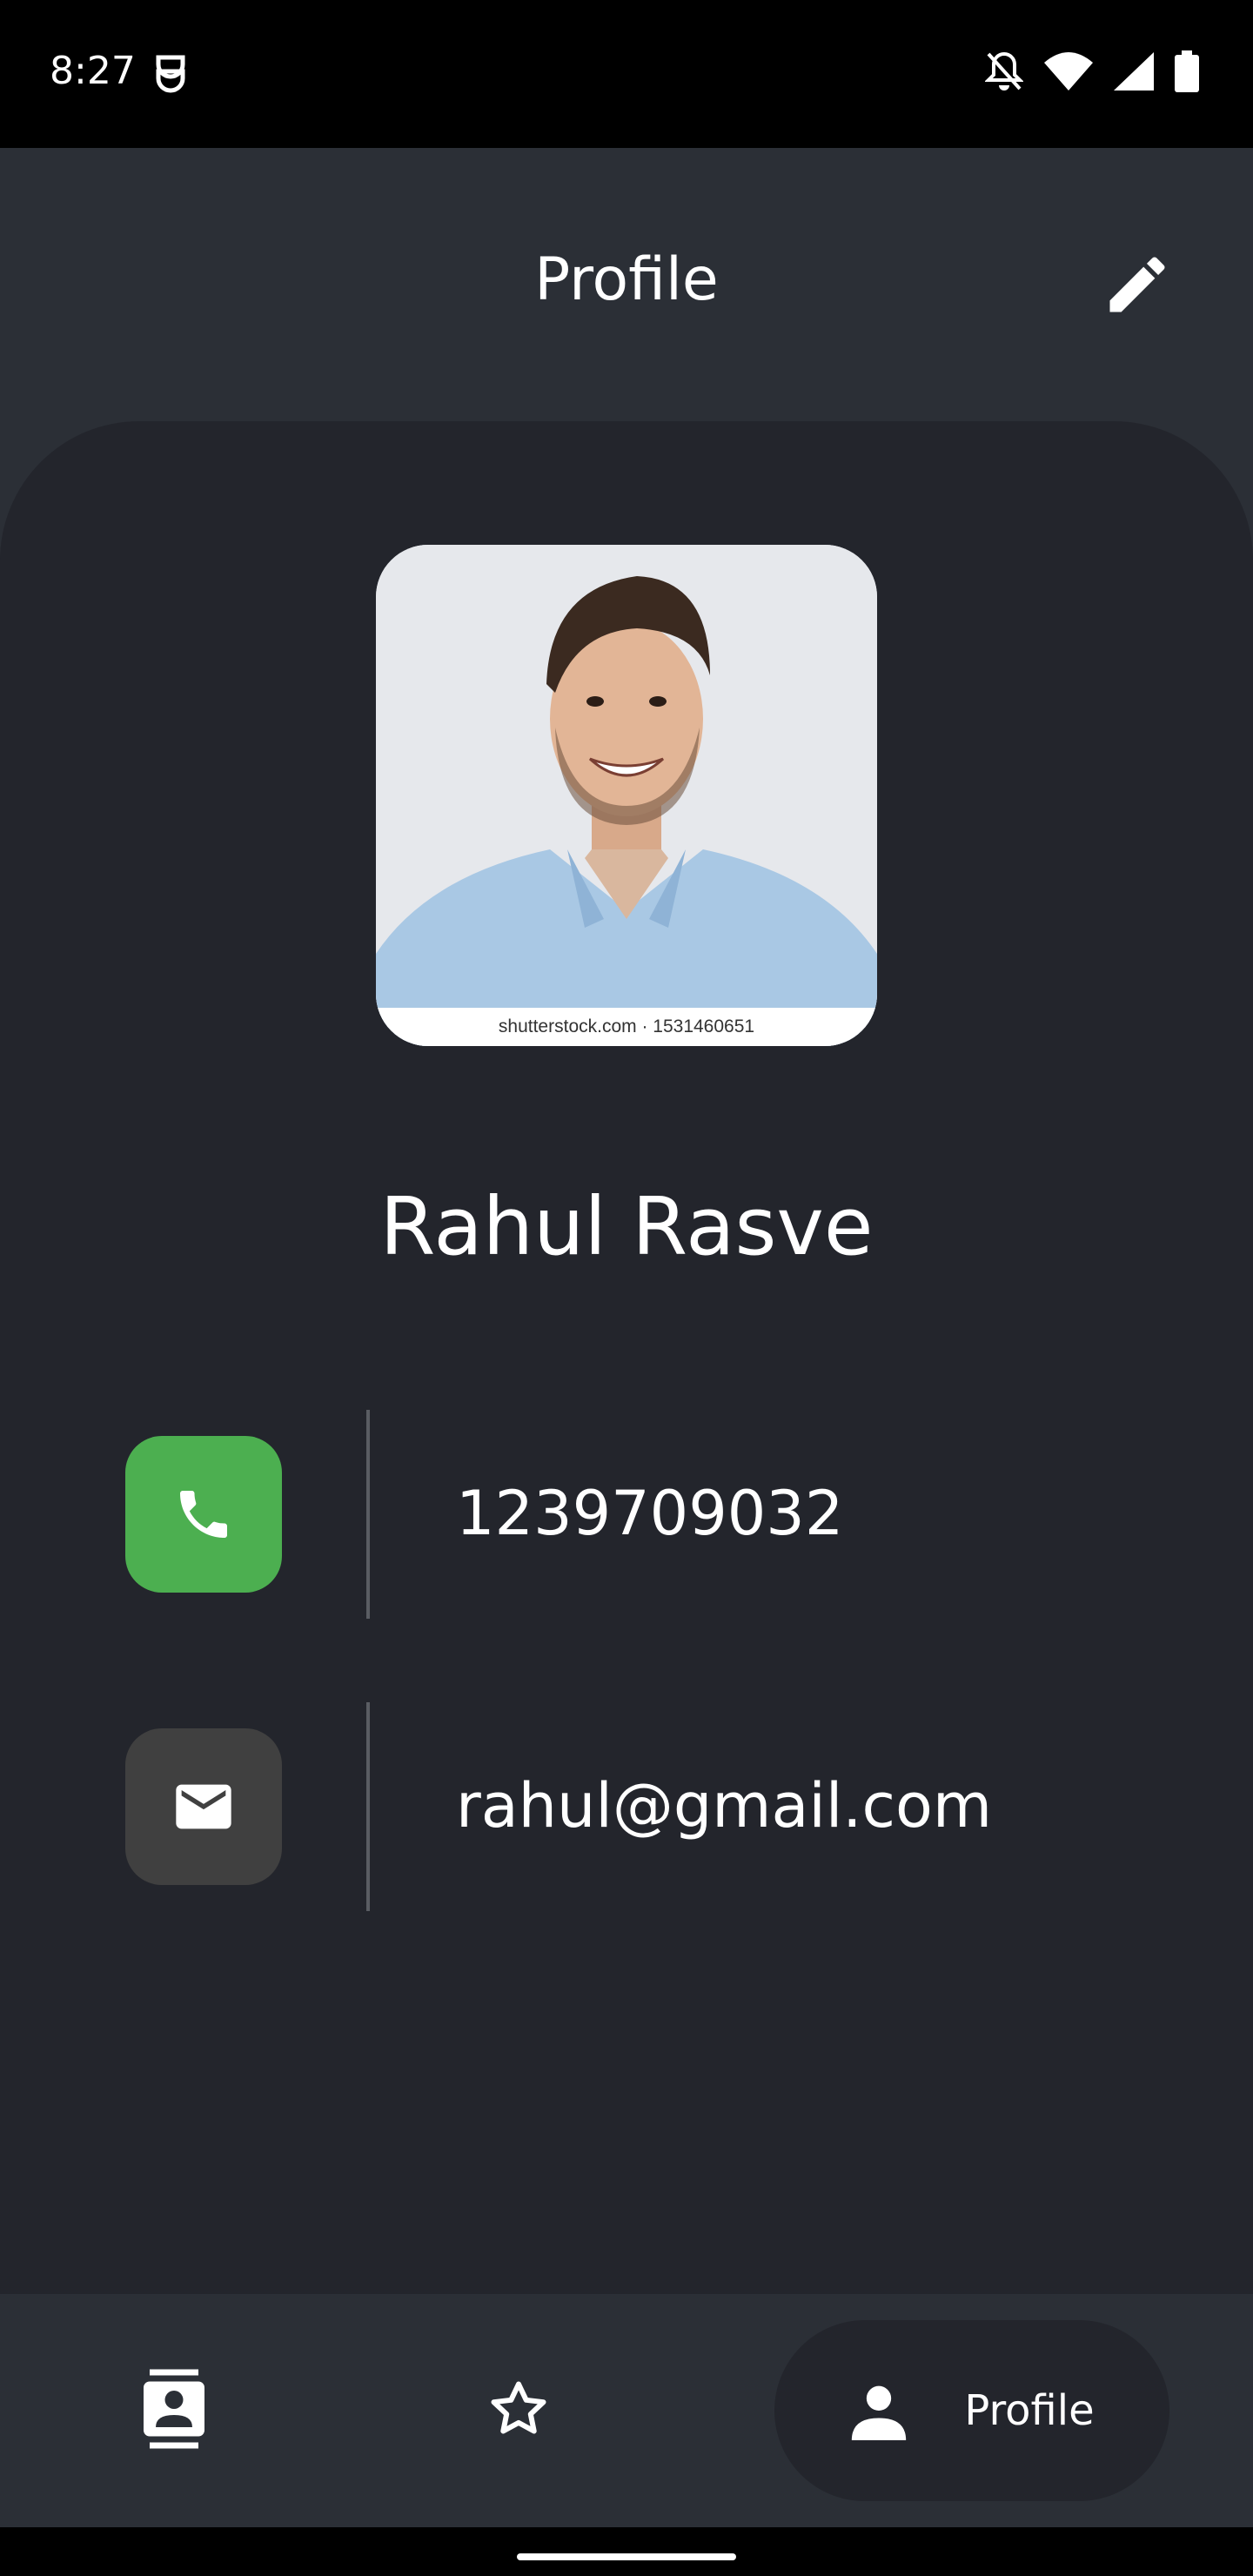 This screenshot has height=2576, width=1253. What do you see at coordinates (1068, 73) in the screenshot?
I see `wifi-icon` at bounding box center [1068, 73].